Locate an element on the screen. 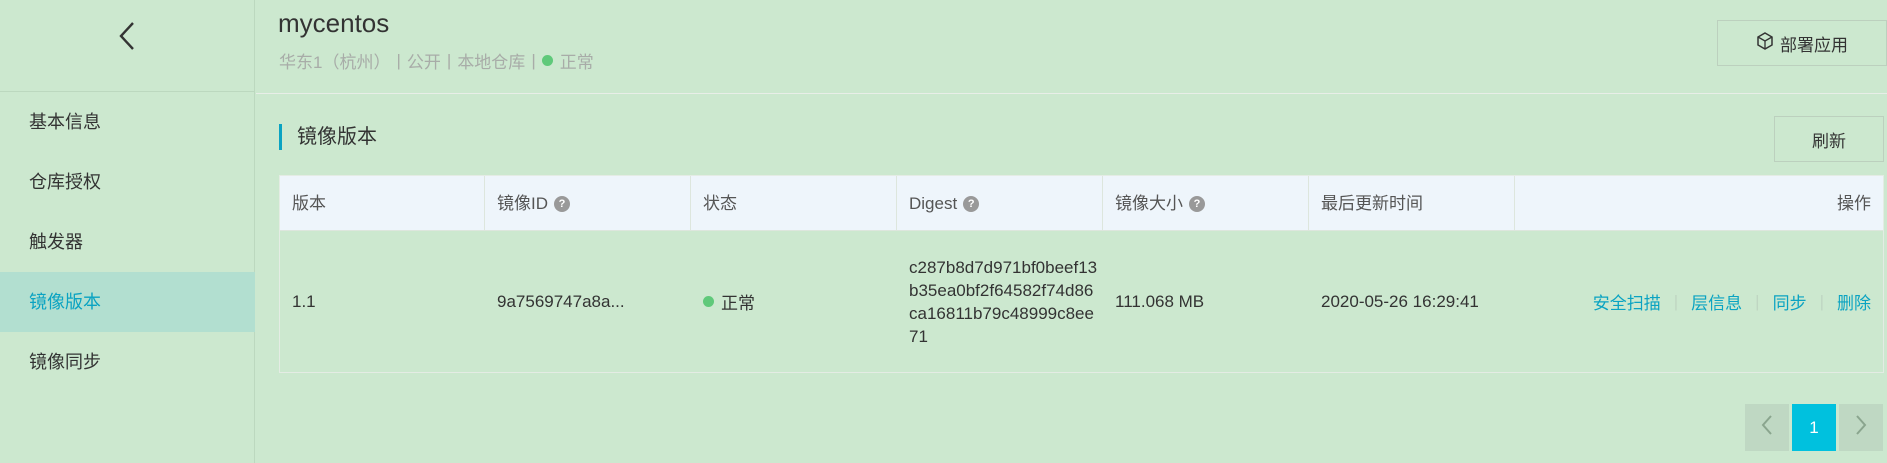 The width and height of the screenshot is (1887, 463). sidebar-item-basic-info: 基本信息 is located at coordinates (127, 122).